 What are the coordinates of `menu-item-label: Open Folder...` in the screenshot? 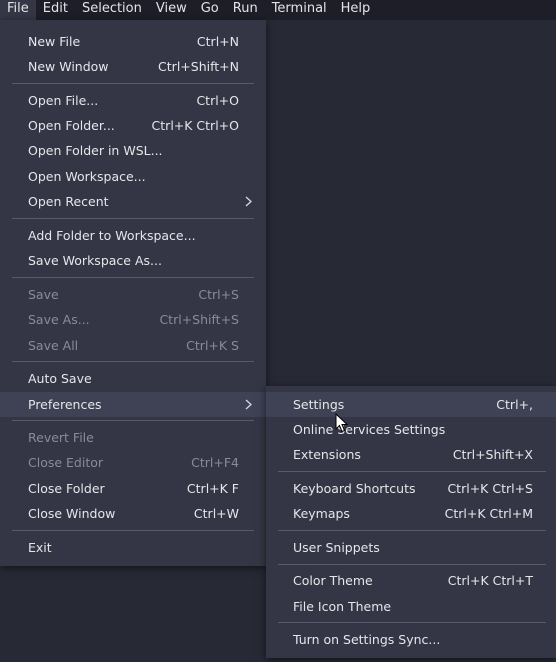 It's located at (71, 125).